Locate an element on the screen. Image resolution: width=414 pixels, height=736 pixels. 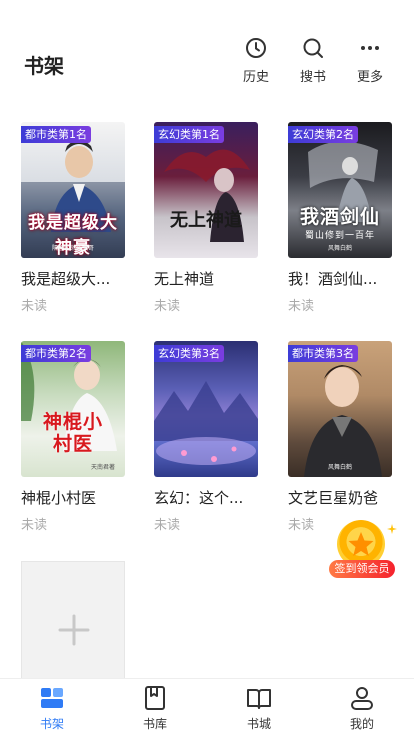
add-book-button is located at coordinates (73, 621).